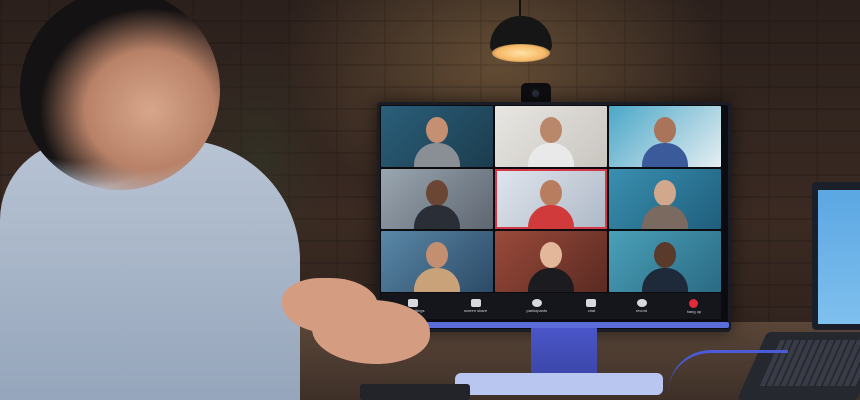 The width and height of the screenshot is (860, 400). I want to click on active-speaker-tile, so click(551, 199).